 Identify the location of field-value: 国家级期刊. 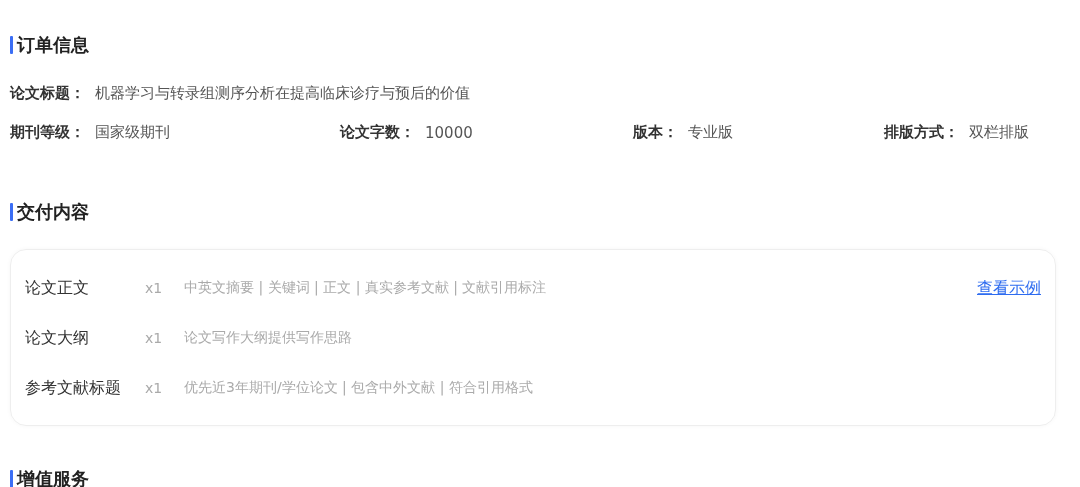
(132, 132).